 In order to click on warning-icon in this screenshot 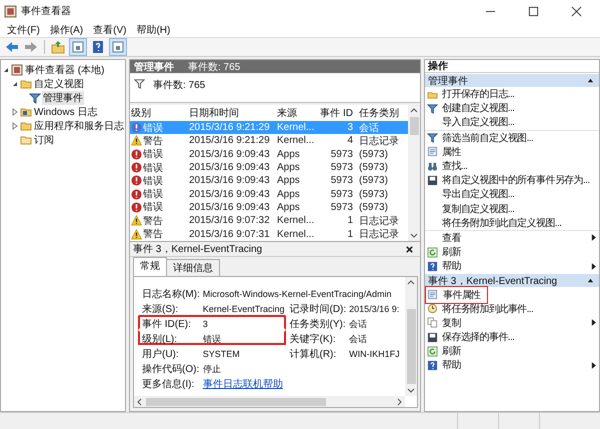, I will do `click(136, 220)`.